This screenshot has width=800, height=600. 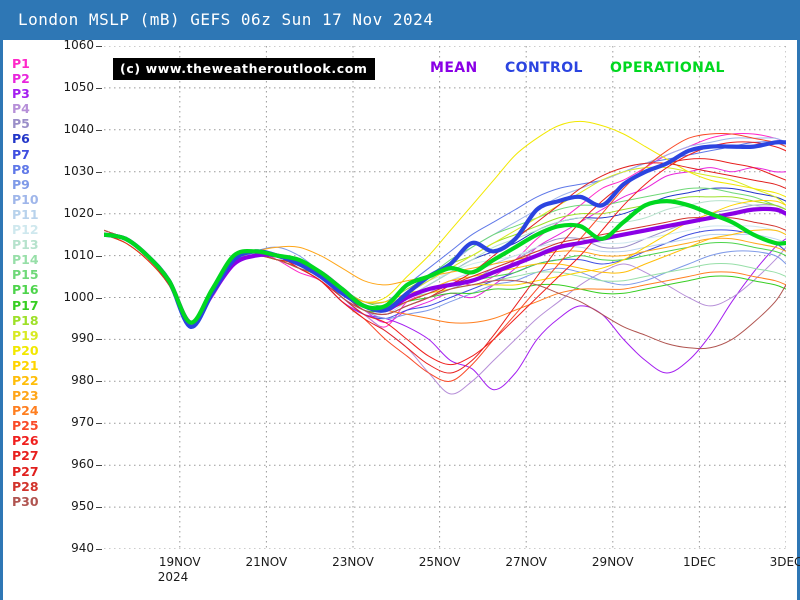 What do you see at coordinates (439, 562) in the screenshot?
I see `x-axis-label: 25NOV` at bounding box center [439, 562].